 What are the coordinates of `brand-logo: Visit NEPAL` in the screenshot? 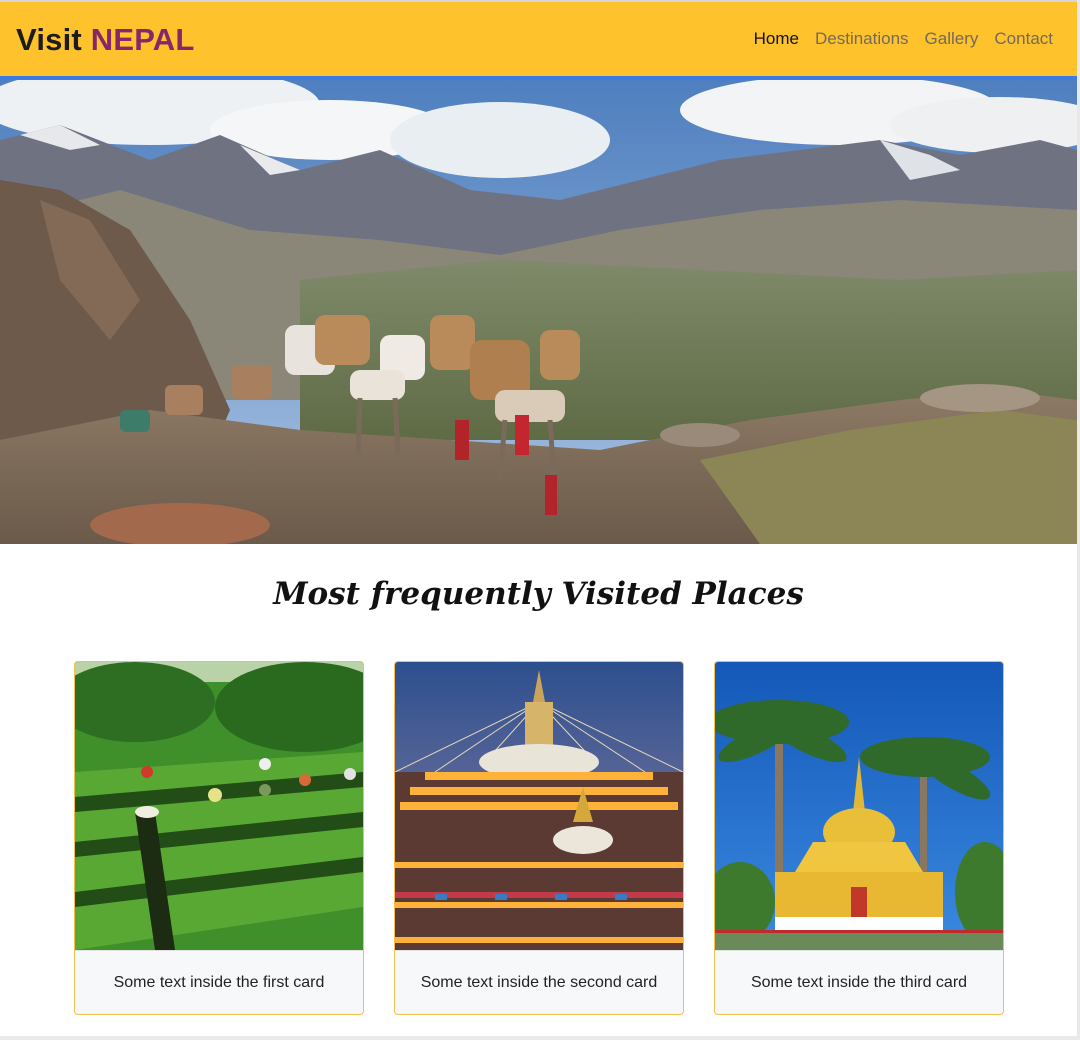 It's located at (105, 40).